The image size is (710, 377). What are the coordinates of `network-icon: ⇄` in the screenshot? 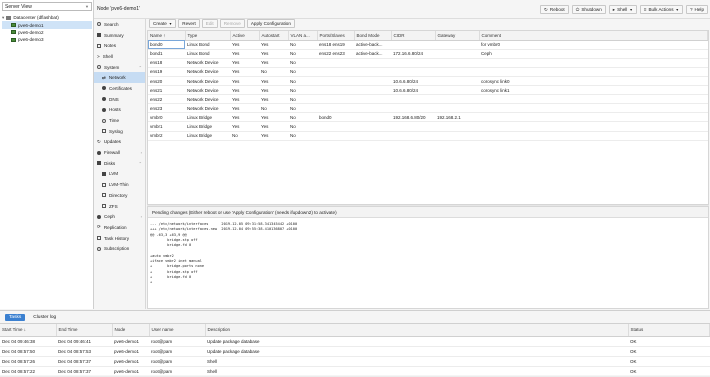 It's located at (104, 77).